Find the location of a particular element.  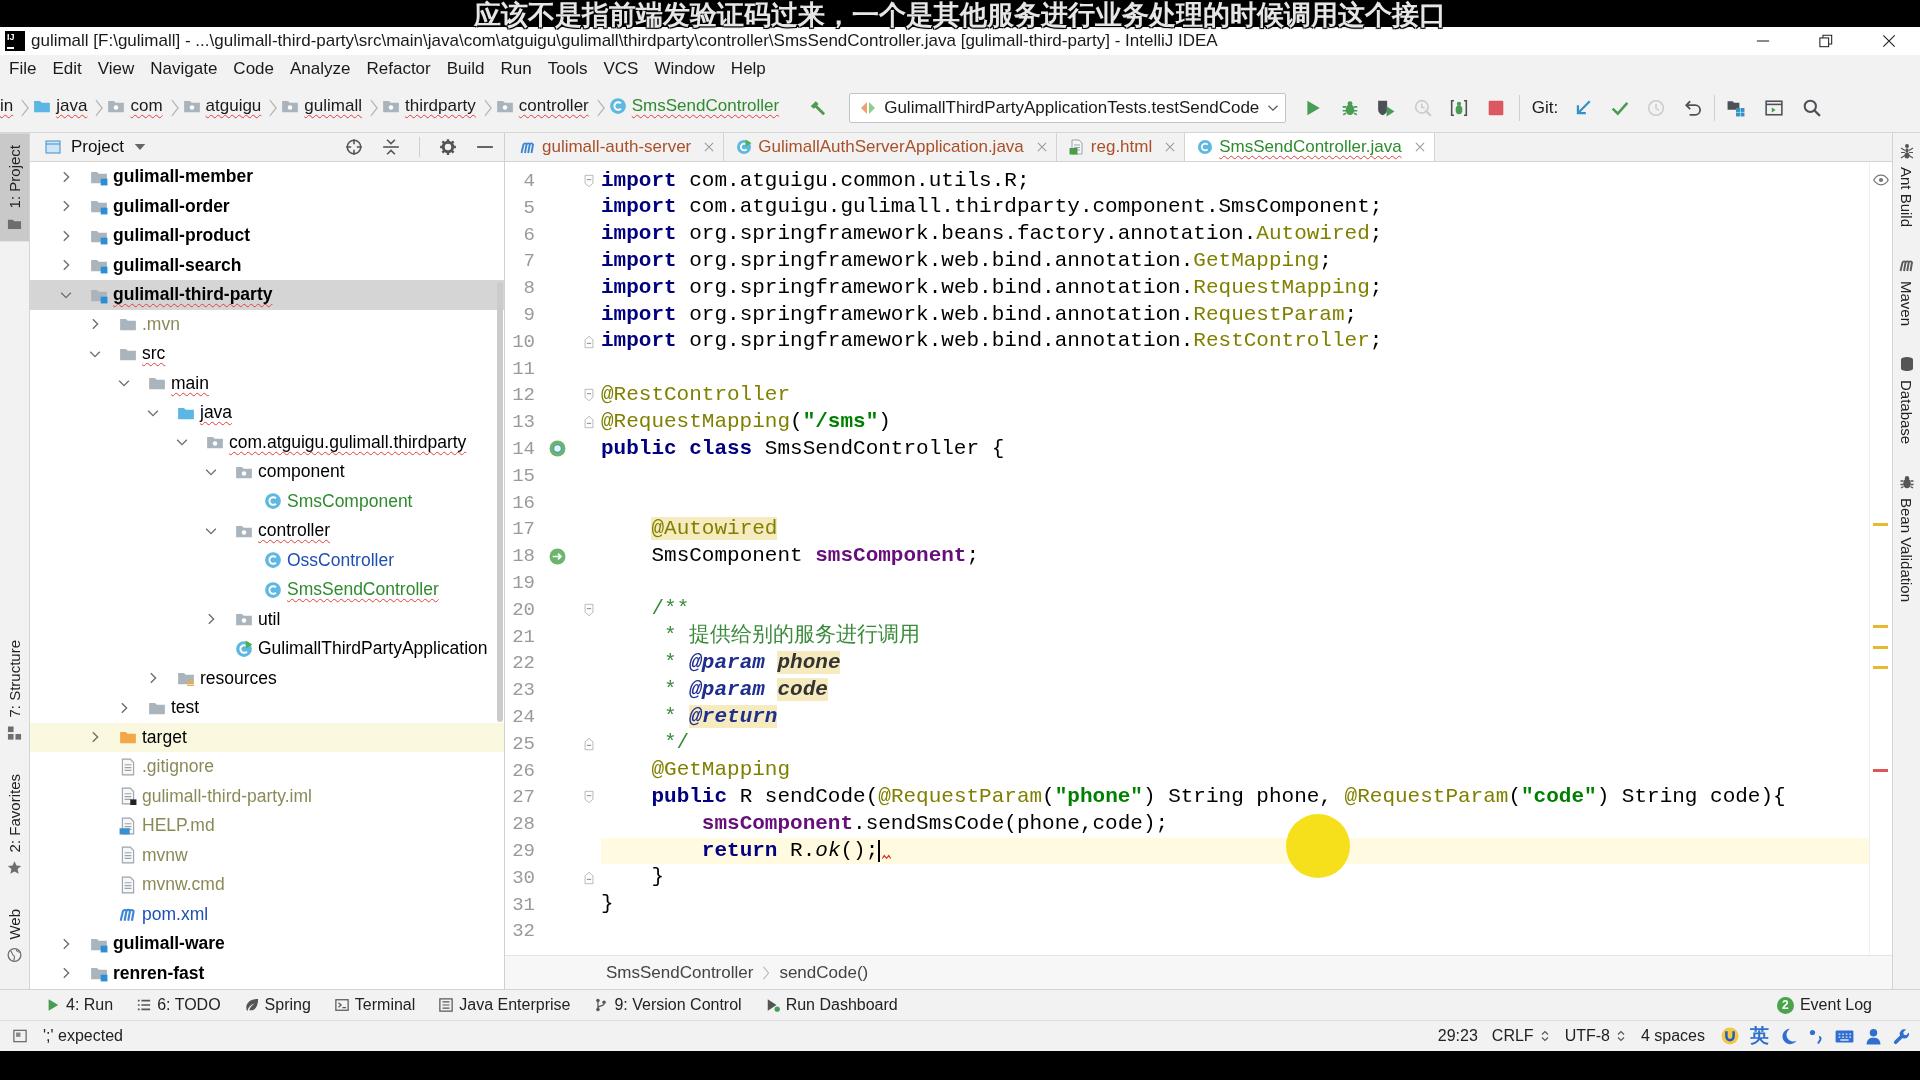

wrench-icon is located at coordinates (1901, 1036).